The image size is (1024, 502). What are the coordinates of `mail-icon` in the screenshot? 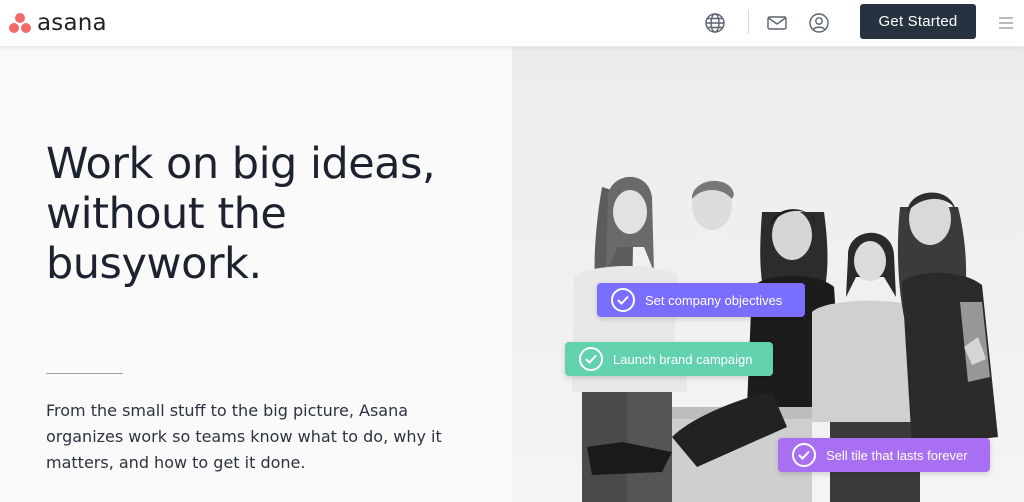 It's located at (777, 23).